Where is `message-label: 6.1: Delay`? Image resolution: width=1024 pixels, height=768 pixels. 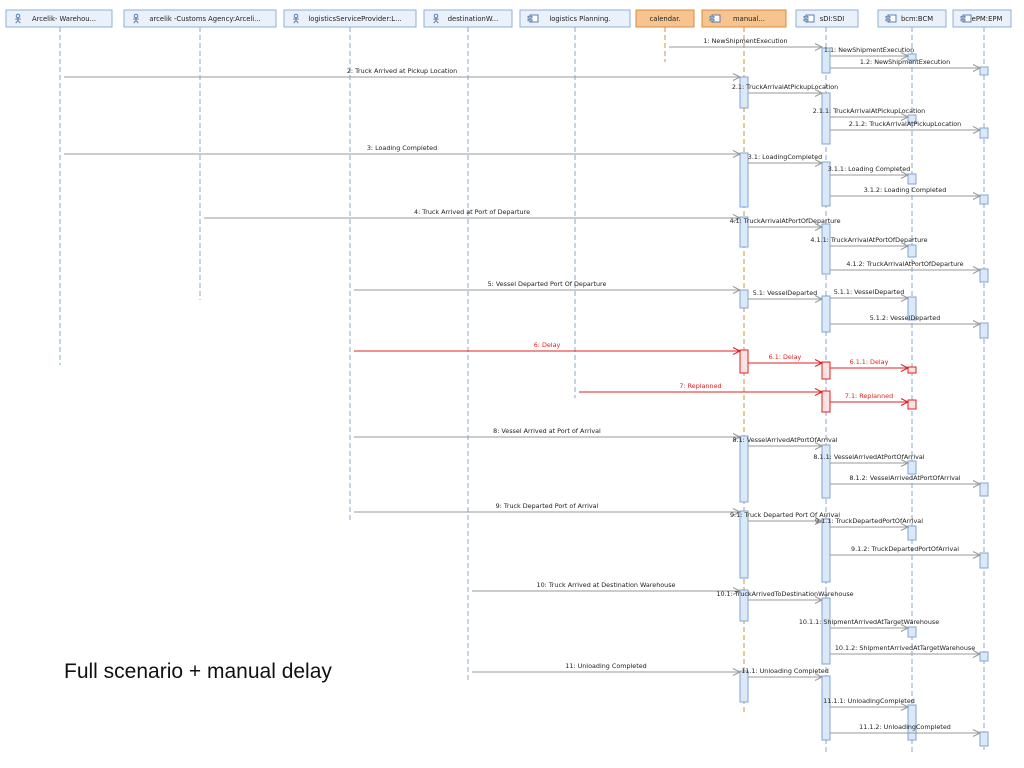 message-label: 6.1: Delay is located at coordinates (785, 357).